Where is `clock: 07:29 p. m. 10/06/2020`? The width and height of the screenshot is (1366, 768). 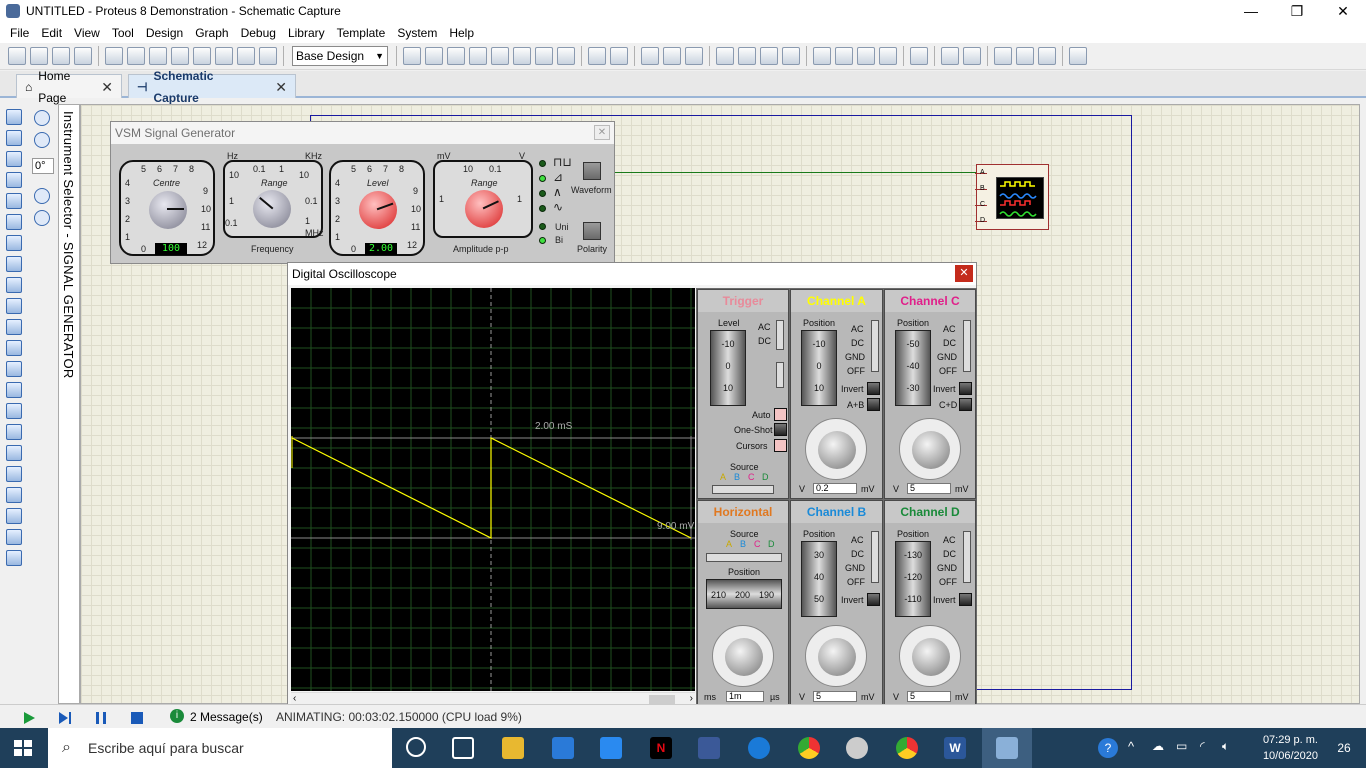
clock: 07:29 p. m. 10/06/2020 is located at coordinates (1290, 748).